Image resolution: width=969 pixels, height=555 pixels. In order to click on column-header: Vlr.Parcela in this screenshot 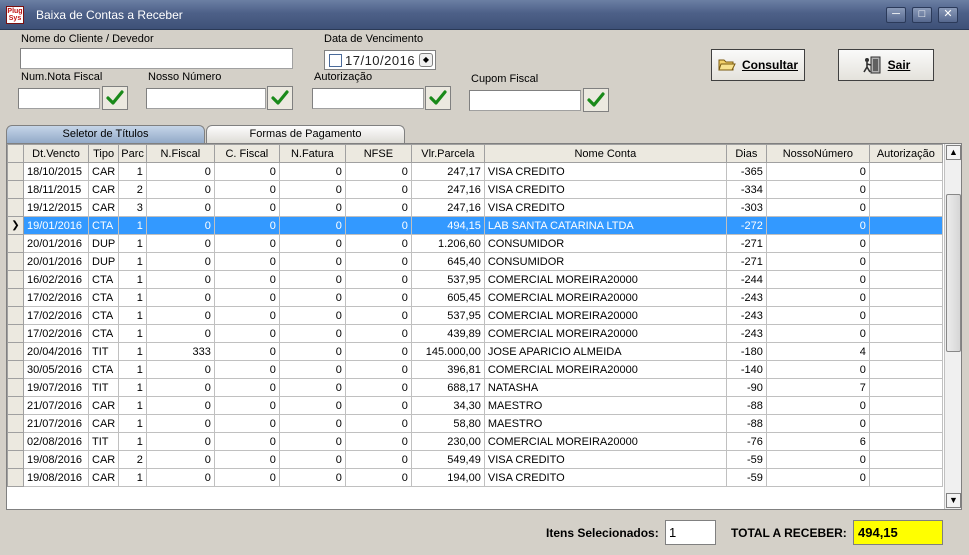, I will do `click(447, 153)`.